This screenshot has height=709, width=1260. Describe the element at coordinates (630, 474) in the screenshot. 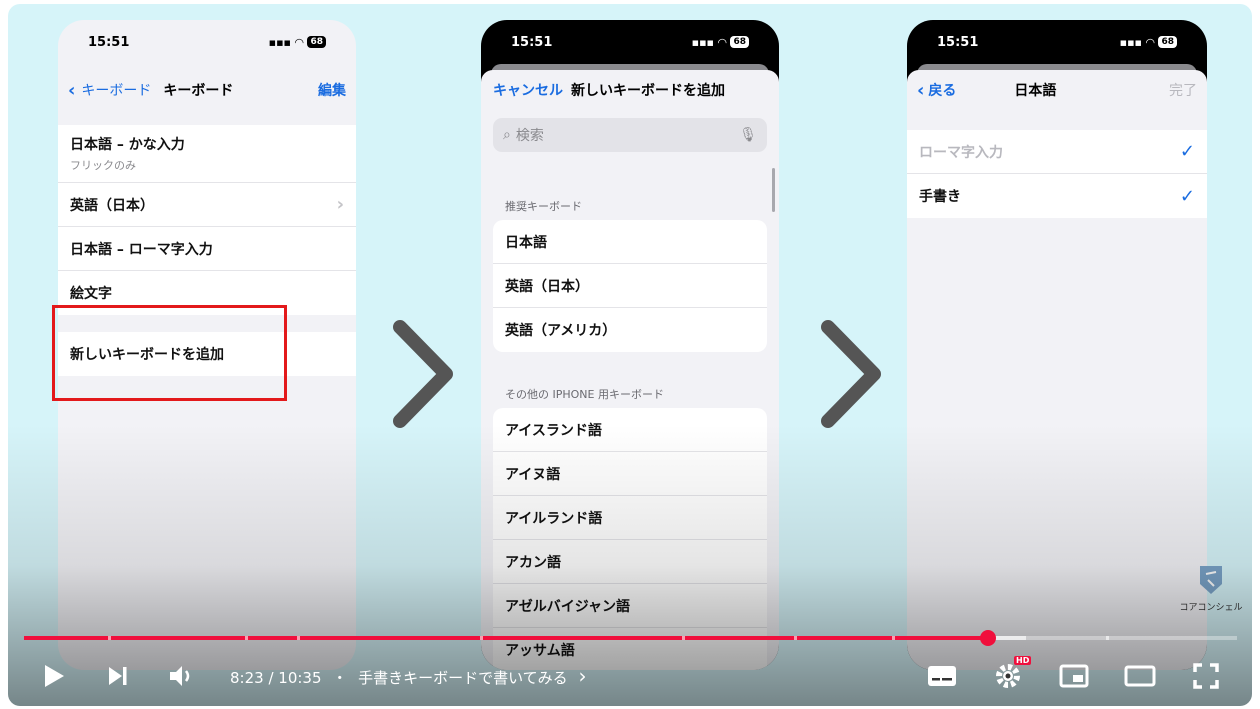

I see `list-item: アイヌ語` at that location.